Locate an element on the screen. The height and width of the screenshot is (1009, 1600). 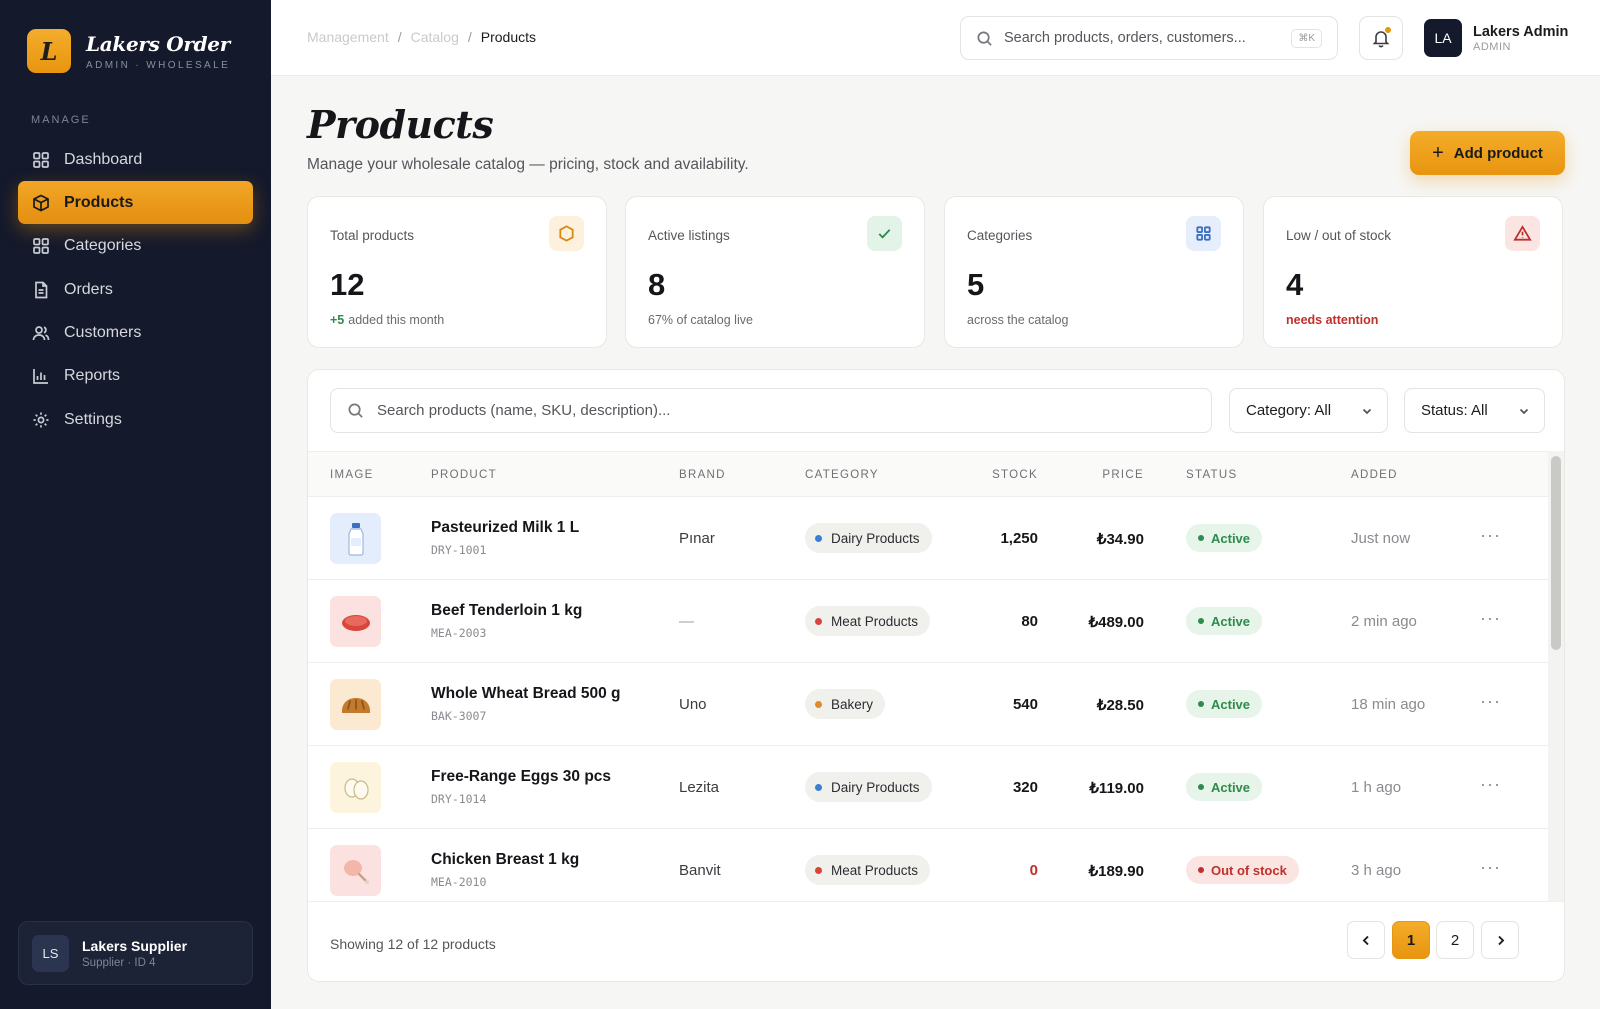
search-icon is located at coordinates (355, 410).